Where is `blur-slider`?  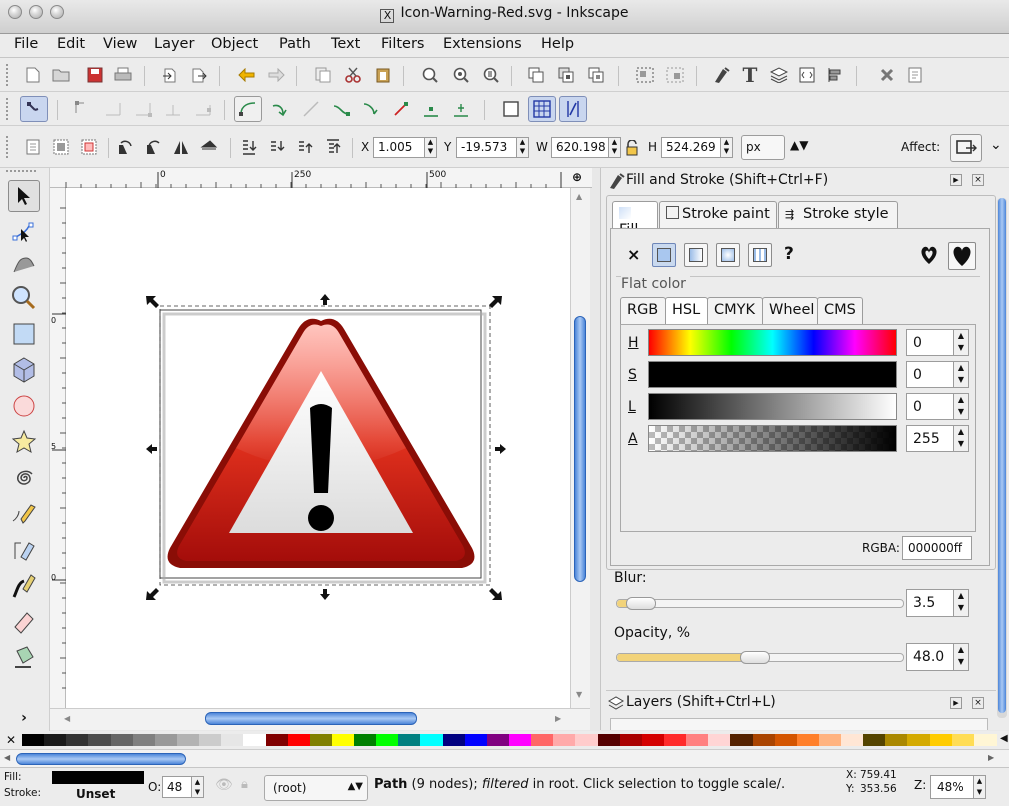 blur-slider is located at coordinates (760, 603).